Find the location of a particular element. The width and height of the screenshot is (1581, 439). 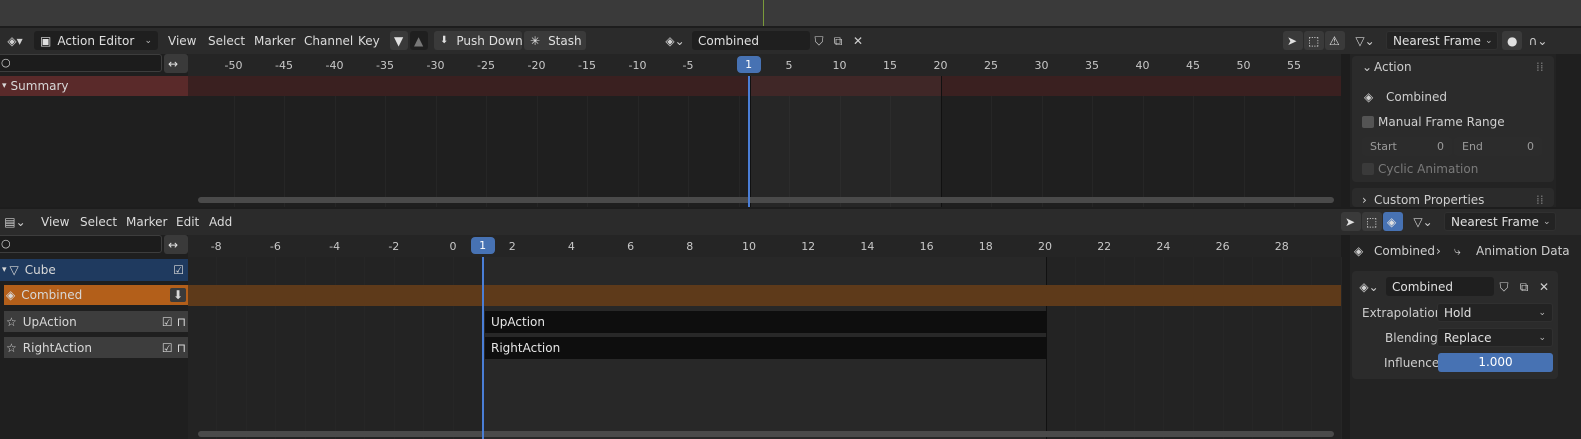

push-down-button: ⬇ Push Down is located at coordinates (478, 40).